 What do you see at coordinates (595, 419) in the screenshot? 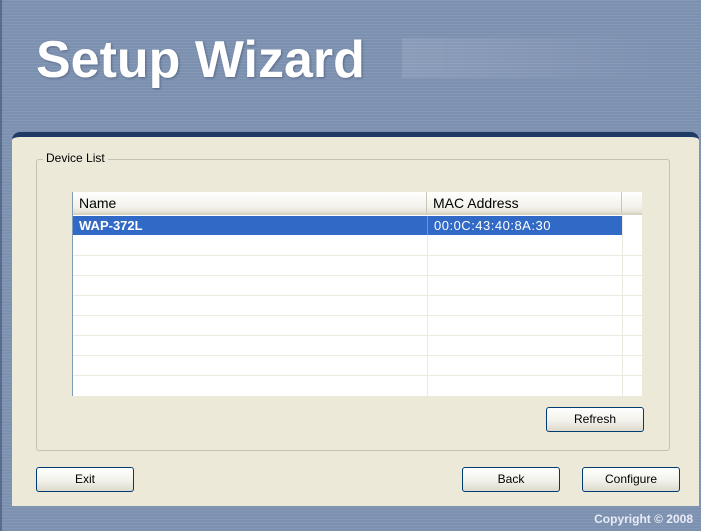
I see `refresh-button: Refresh` at bounding box center [595, 419].